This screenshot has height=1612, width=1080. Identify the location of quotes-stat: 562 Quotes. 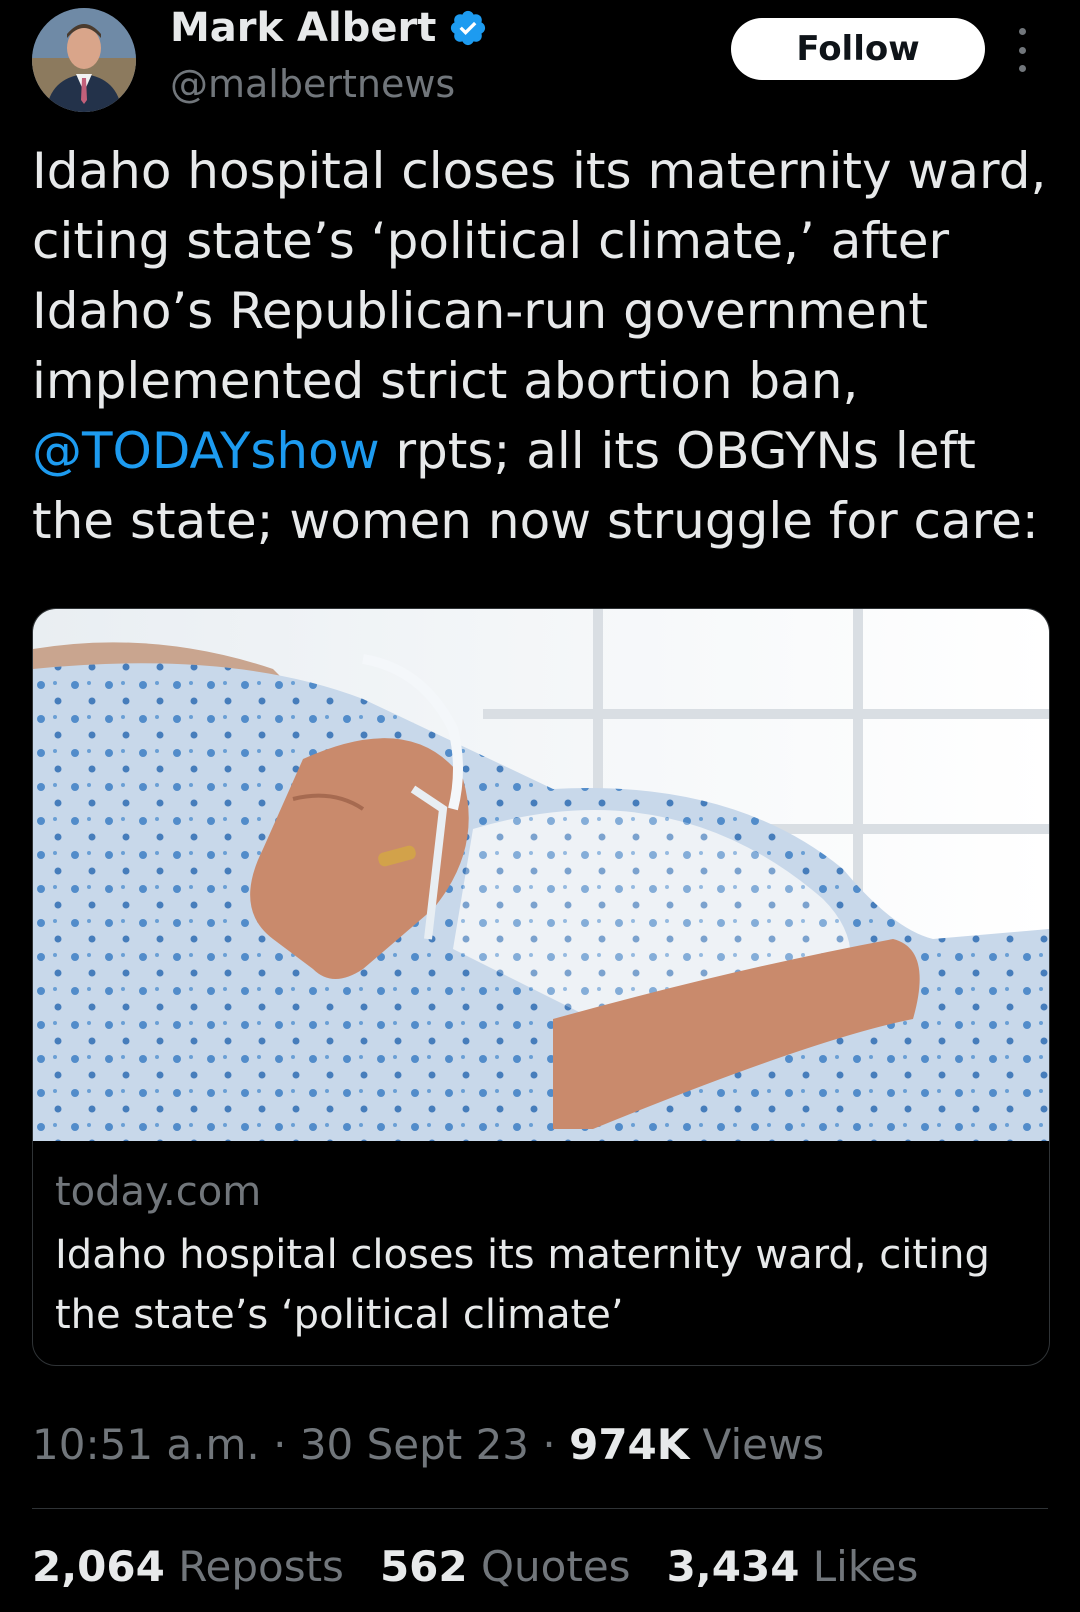
(505, 1566).